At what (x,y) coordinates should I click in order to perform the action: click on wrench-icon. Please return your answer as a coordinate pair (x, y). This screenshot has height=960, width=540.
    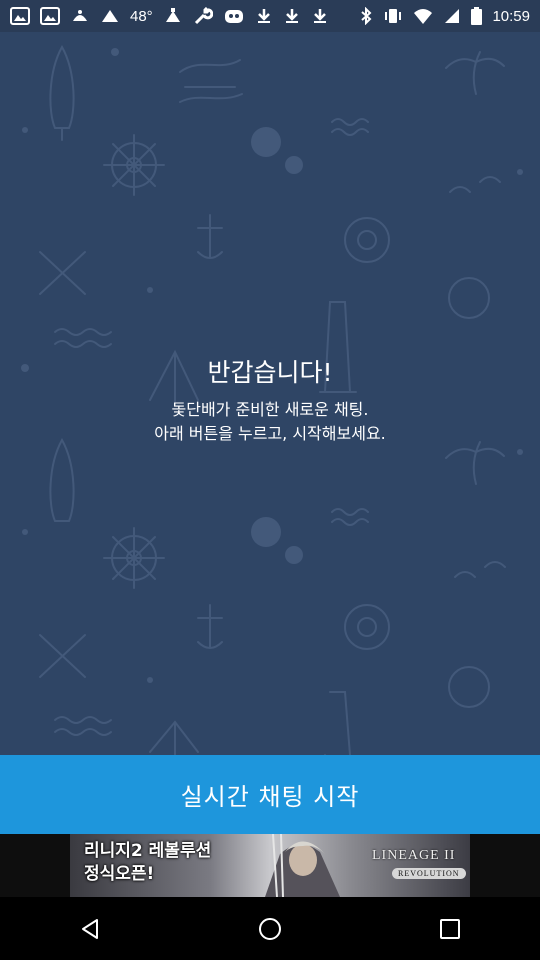
    Looking at the image, I should click on (203, 16).